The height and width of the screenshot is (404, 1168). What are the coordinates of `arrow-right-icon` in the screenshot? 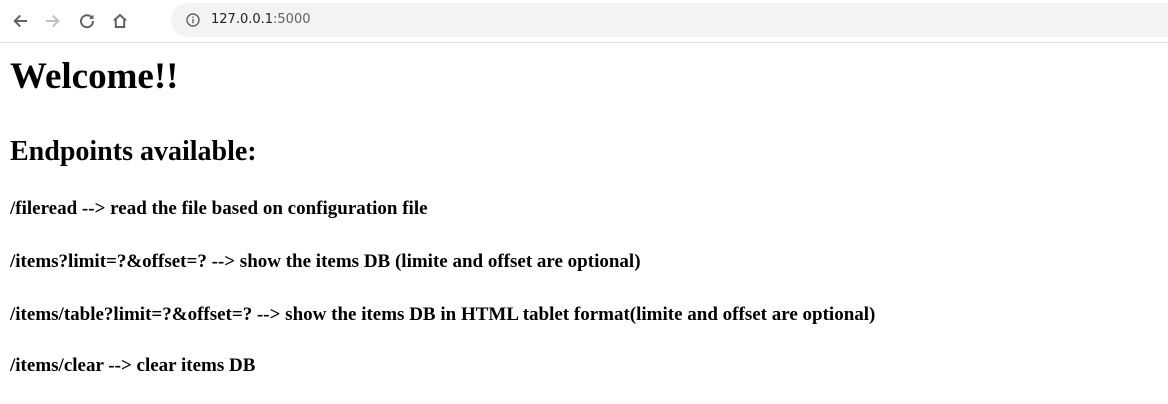 It's located at (53, 21).